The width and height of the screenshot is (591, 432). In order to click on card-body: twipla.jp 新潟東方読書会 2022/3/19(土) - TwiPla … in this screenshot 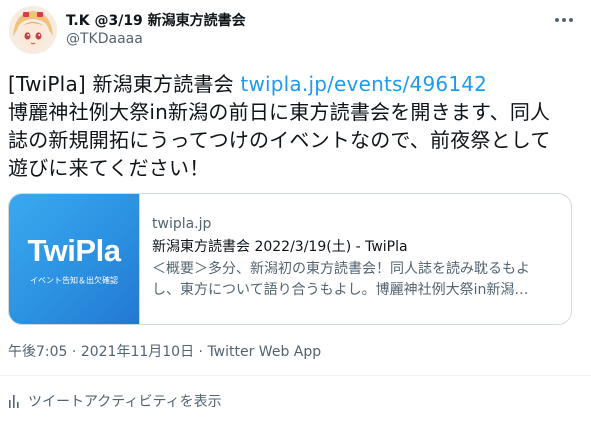, I will do `click(354, 257)`.